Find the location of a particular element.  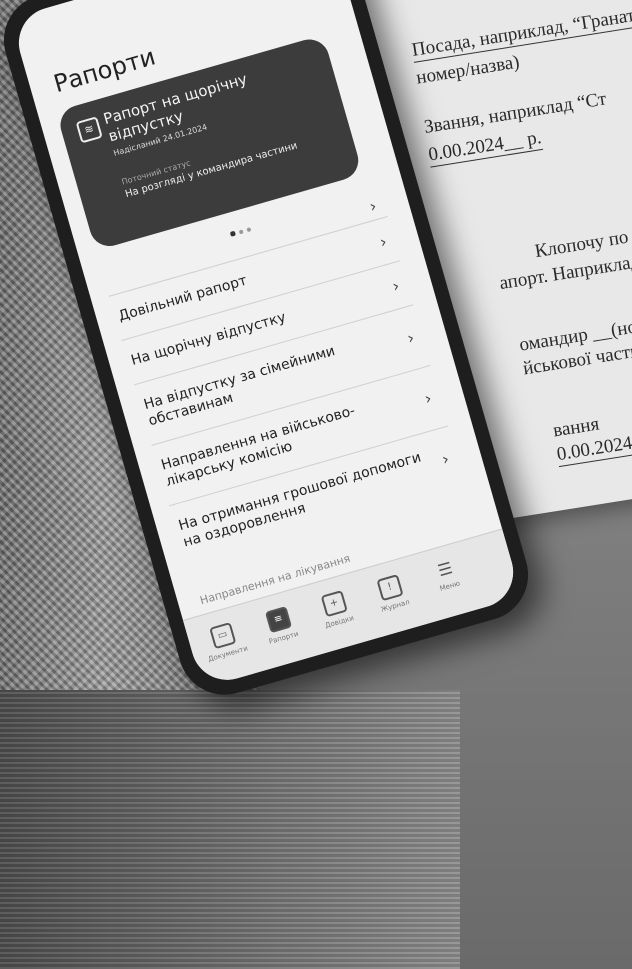

folder-icon: ▭ is located at coordinates (223, 636).